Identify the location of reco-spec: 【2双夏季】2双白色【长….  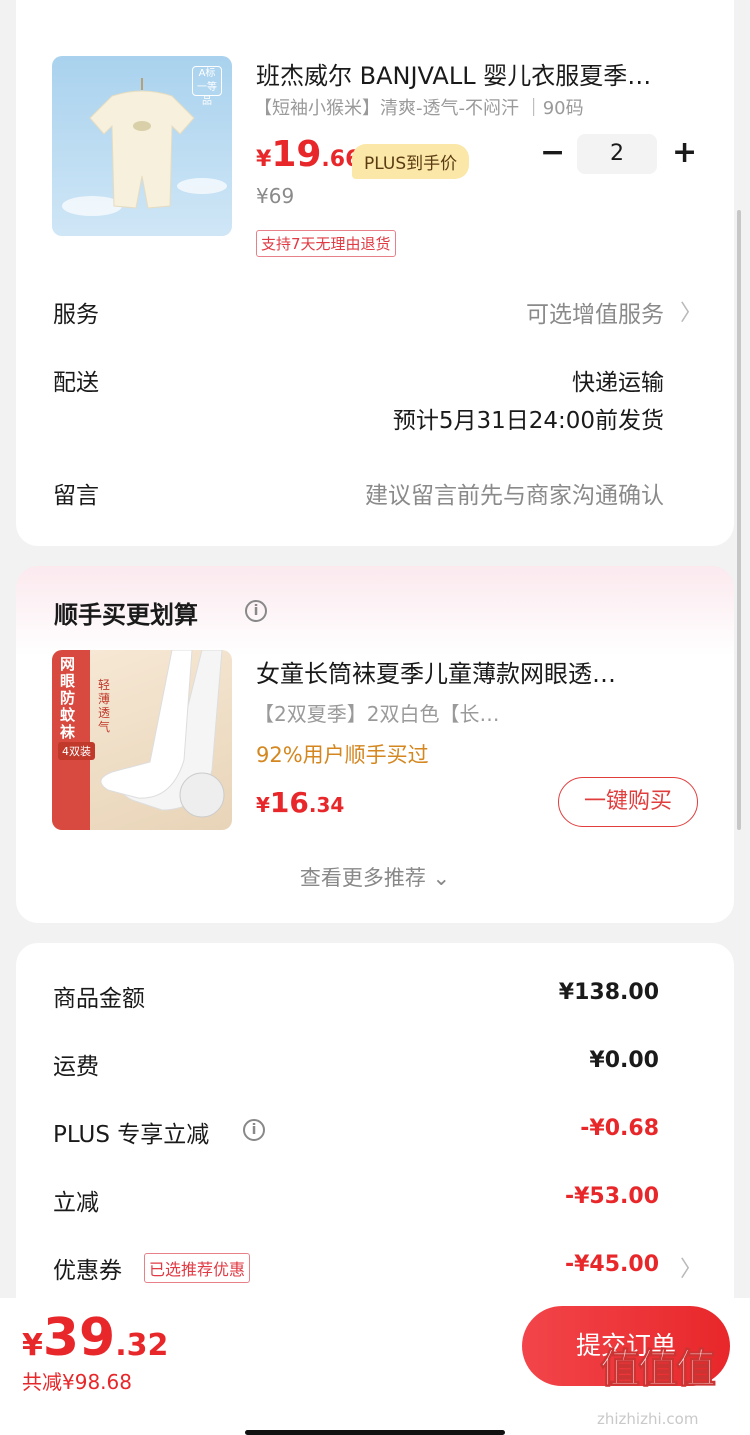
(404, 712).